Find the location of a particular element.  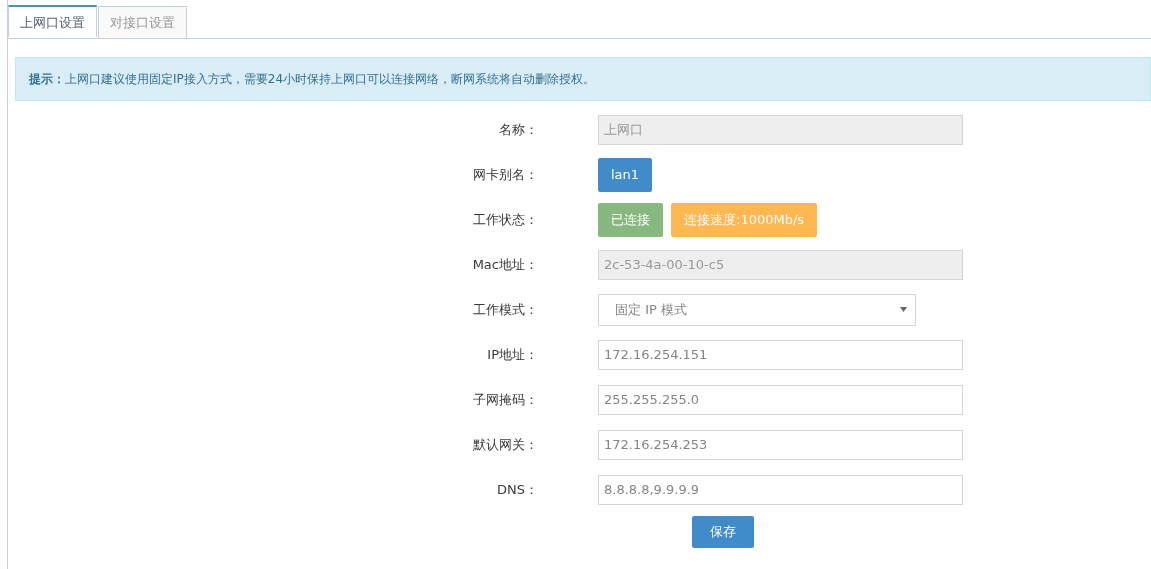

status-badge: 连接速度:1000Mb/s is located at coordinates (744, 219).